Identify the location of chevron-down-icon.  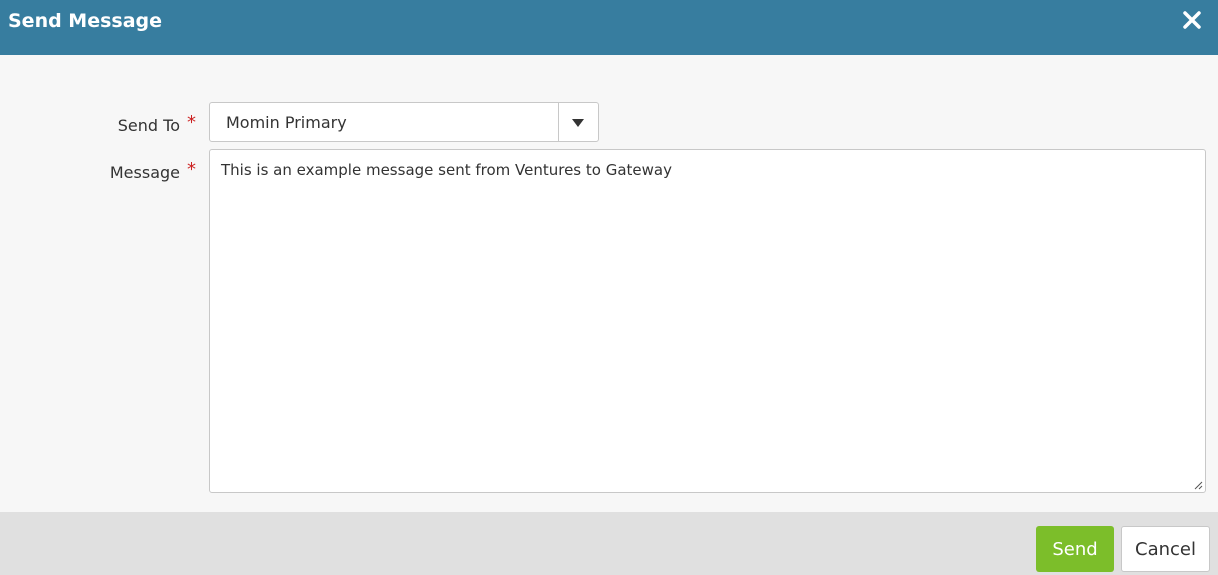
(578, 123).